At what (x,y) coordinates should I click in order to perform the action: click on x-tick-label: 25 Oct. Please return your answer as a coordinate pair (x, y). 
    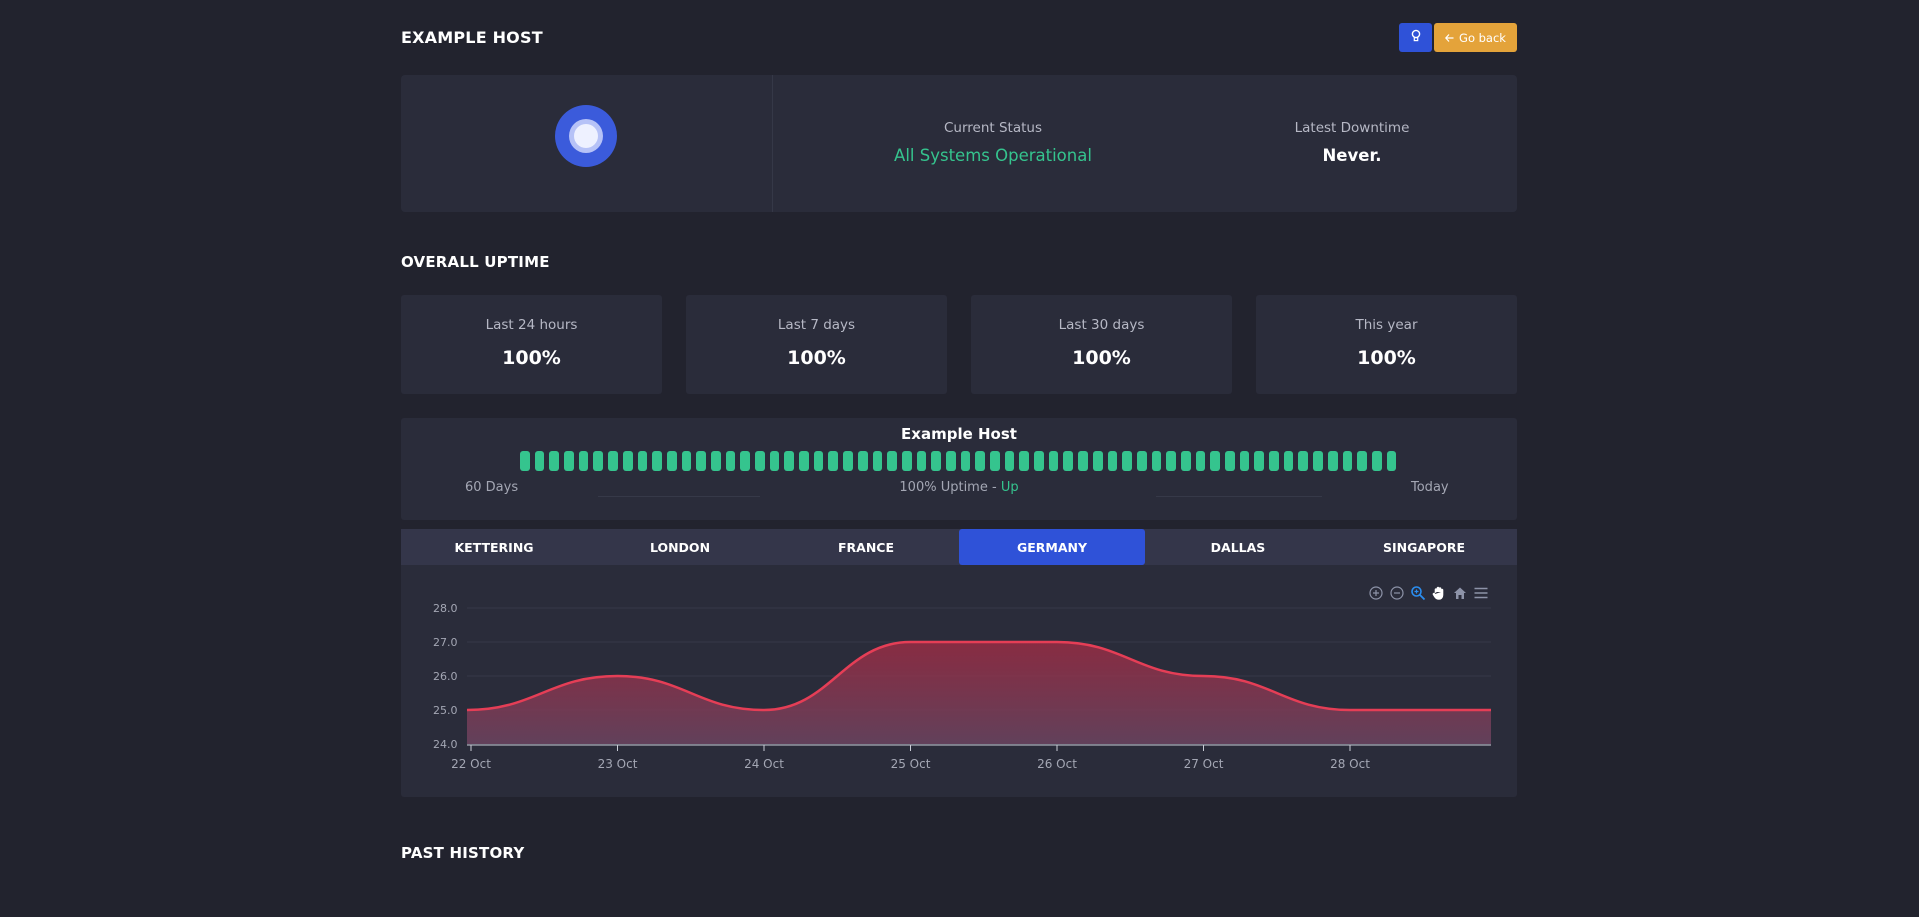
    Looking at the image, I should click on (911, 764).